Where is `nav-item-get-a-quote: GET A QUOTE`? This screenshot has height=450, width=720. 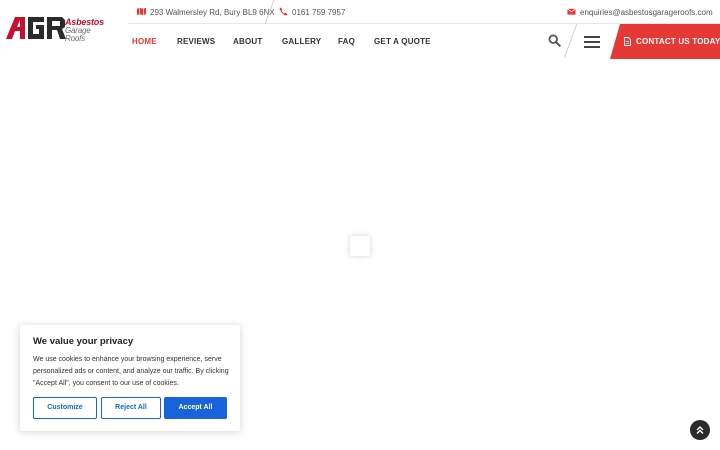 nav-item-get-a-quote: GET A QUOTE is located at coordinates (402, 41).